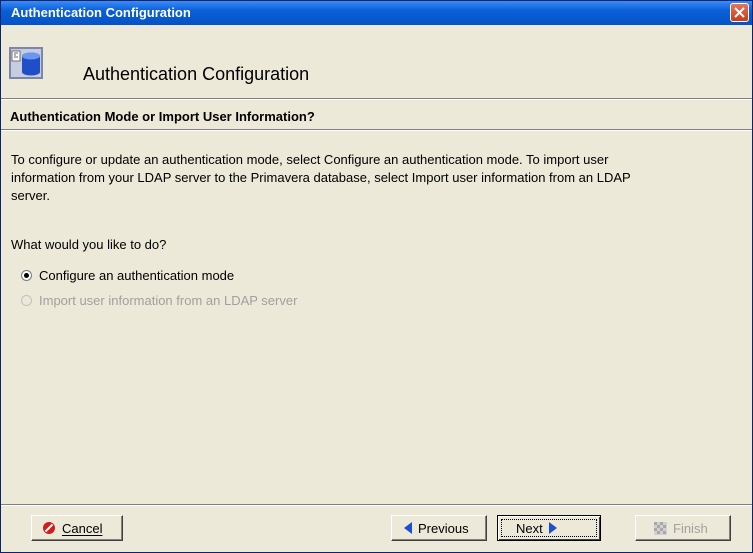 Image resolution: width=753 pixels, height=553 pixels. I want to click on finish-button: Finish, so click(683, 528).